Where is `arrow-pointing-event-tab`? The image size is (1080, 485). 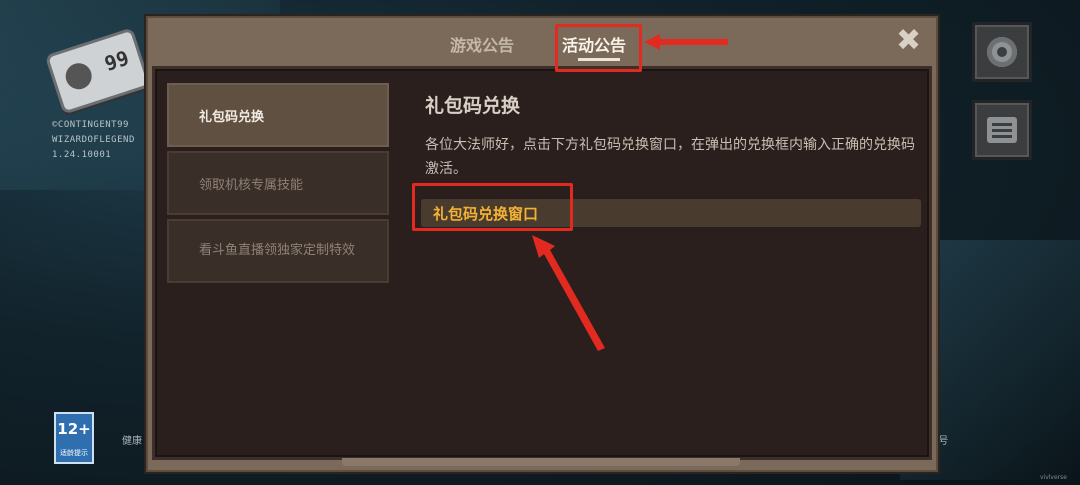 arrow-pointing-event-tab is located at coordinates (686, 42).